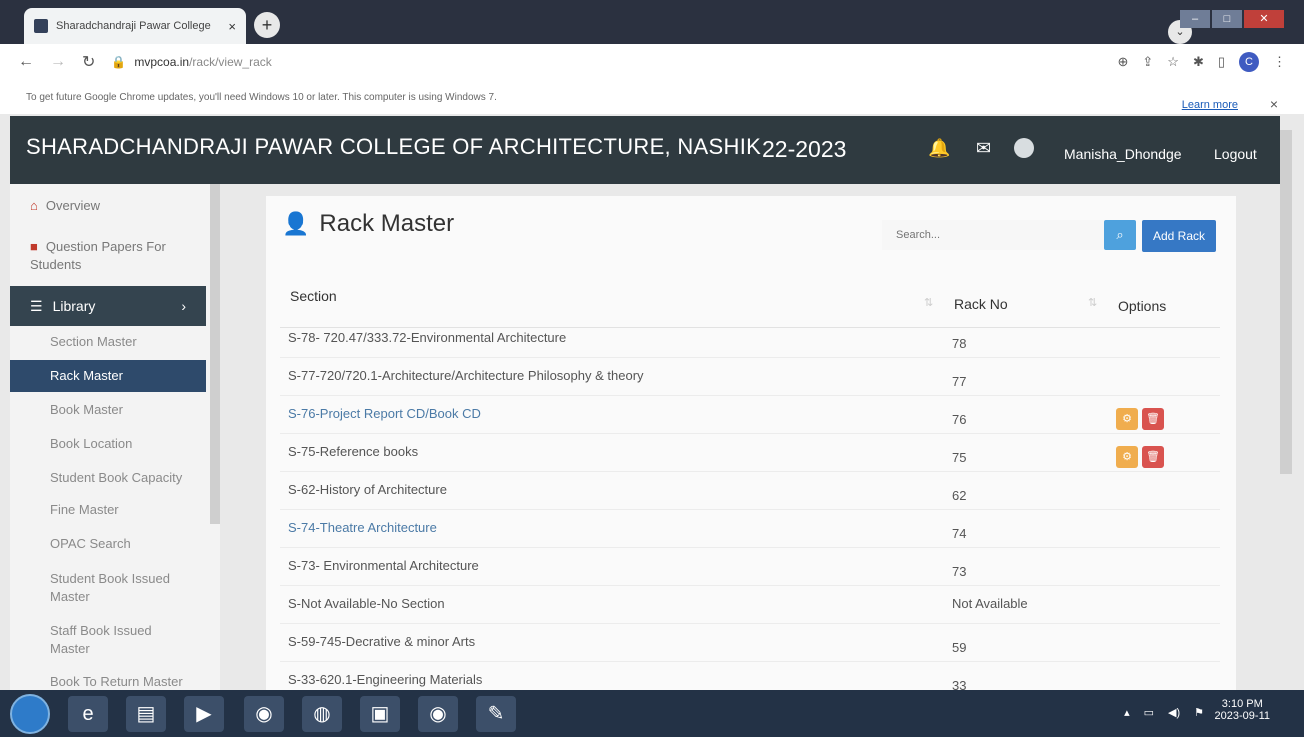 The width and height of the screenshot is (1304, 737). Describe the element at coordinates (1264, 19) in the screenshot. I see `window-close-button: ✕` at that location.